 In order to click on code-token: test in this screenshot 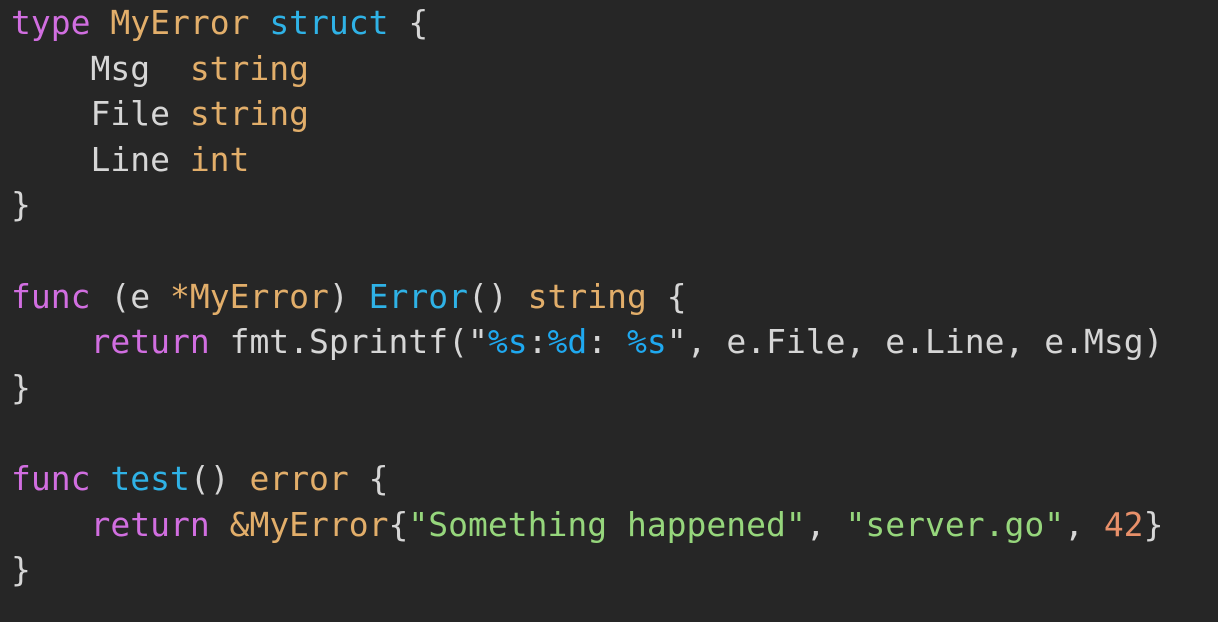, I will do `click(150, 478)`.